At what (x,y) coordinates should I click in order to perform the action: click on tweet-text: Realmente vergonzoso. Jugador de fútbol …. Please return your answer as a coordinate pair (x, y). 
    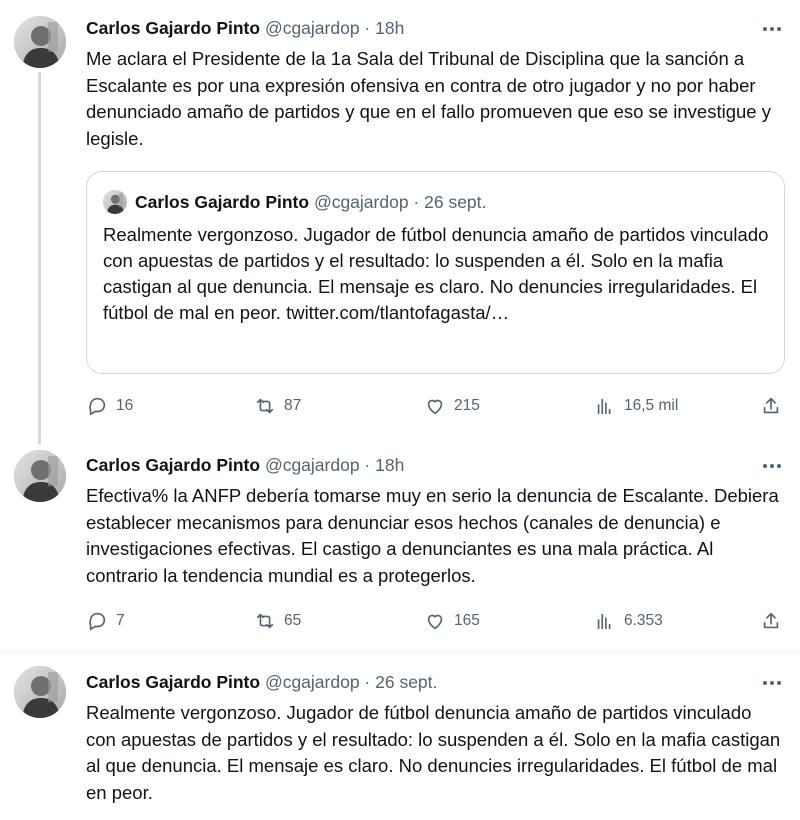
    Looking at the image, I should click on (433, 752).